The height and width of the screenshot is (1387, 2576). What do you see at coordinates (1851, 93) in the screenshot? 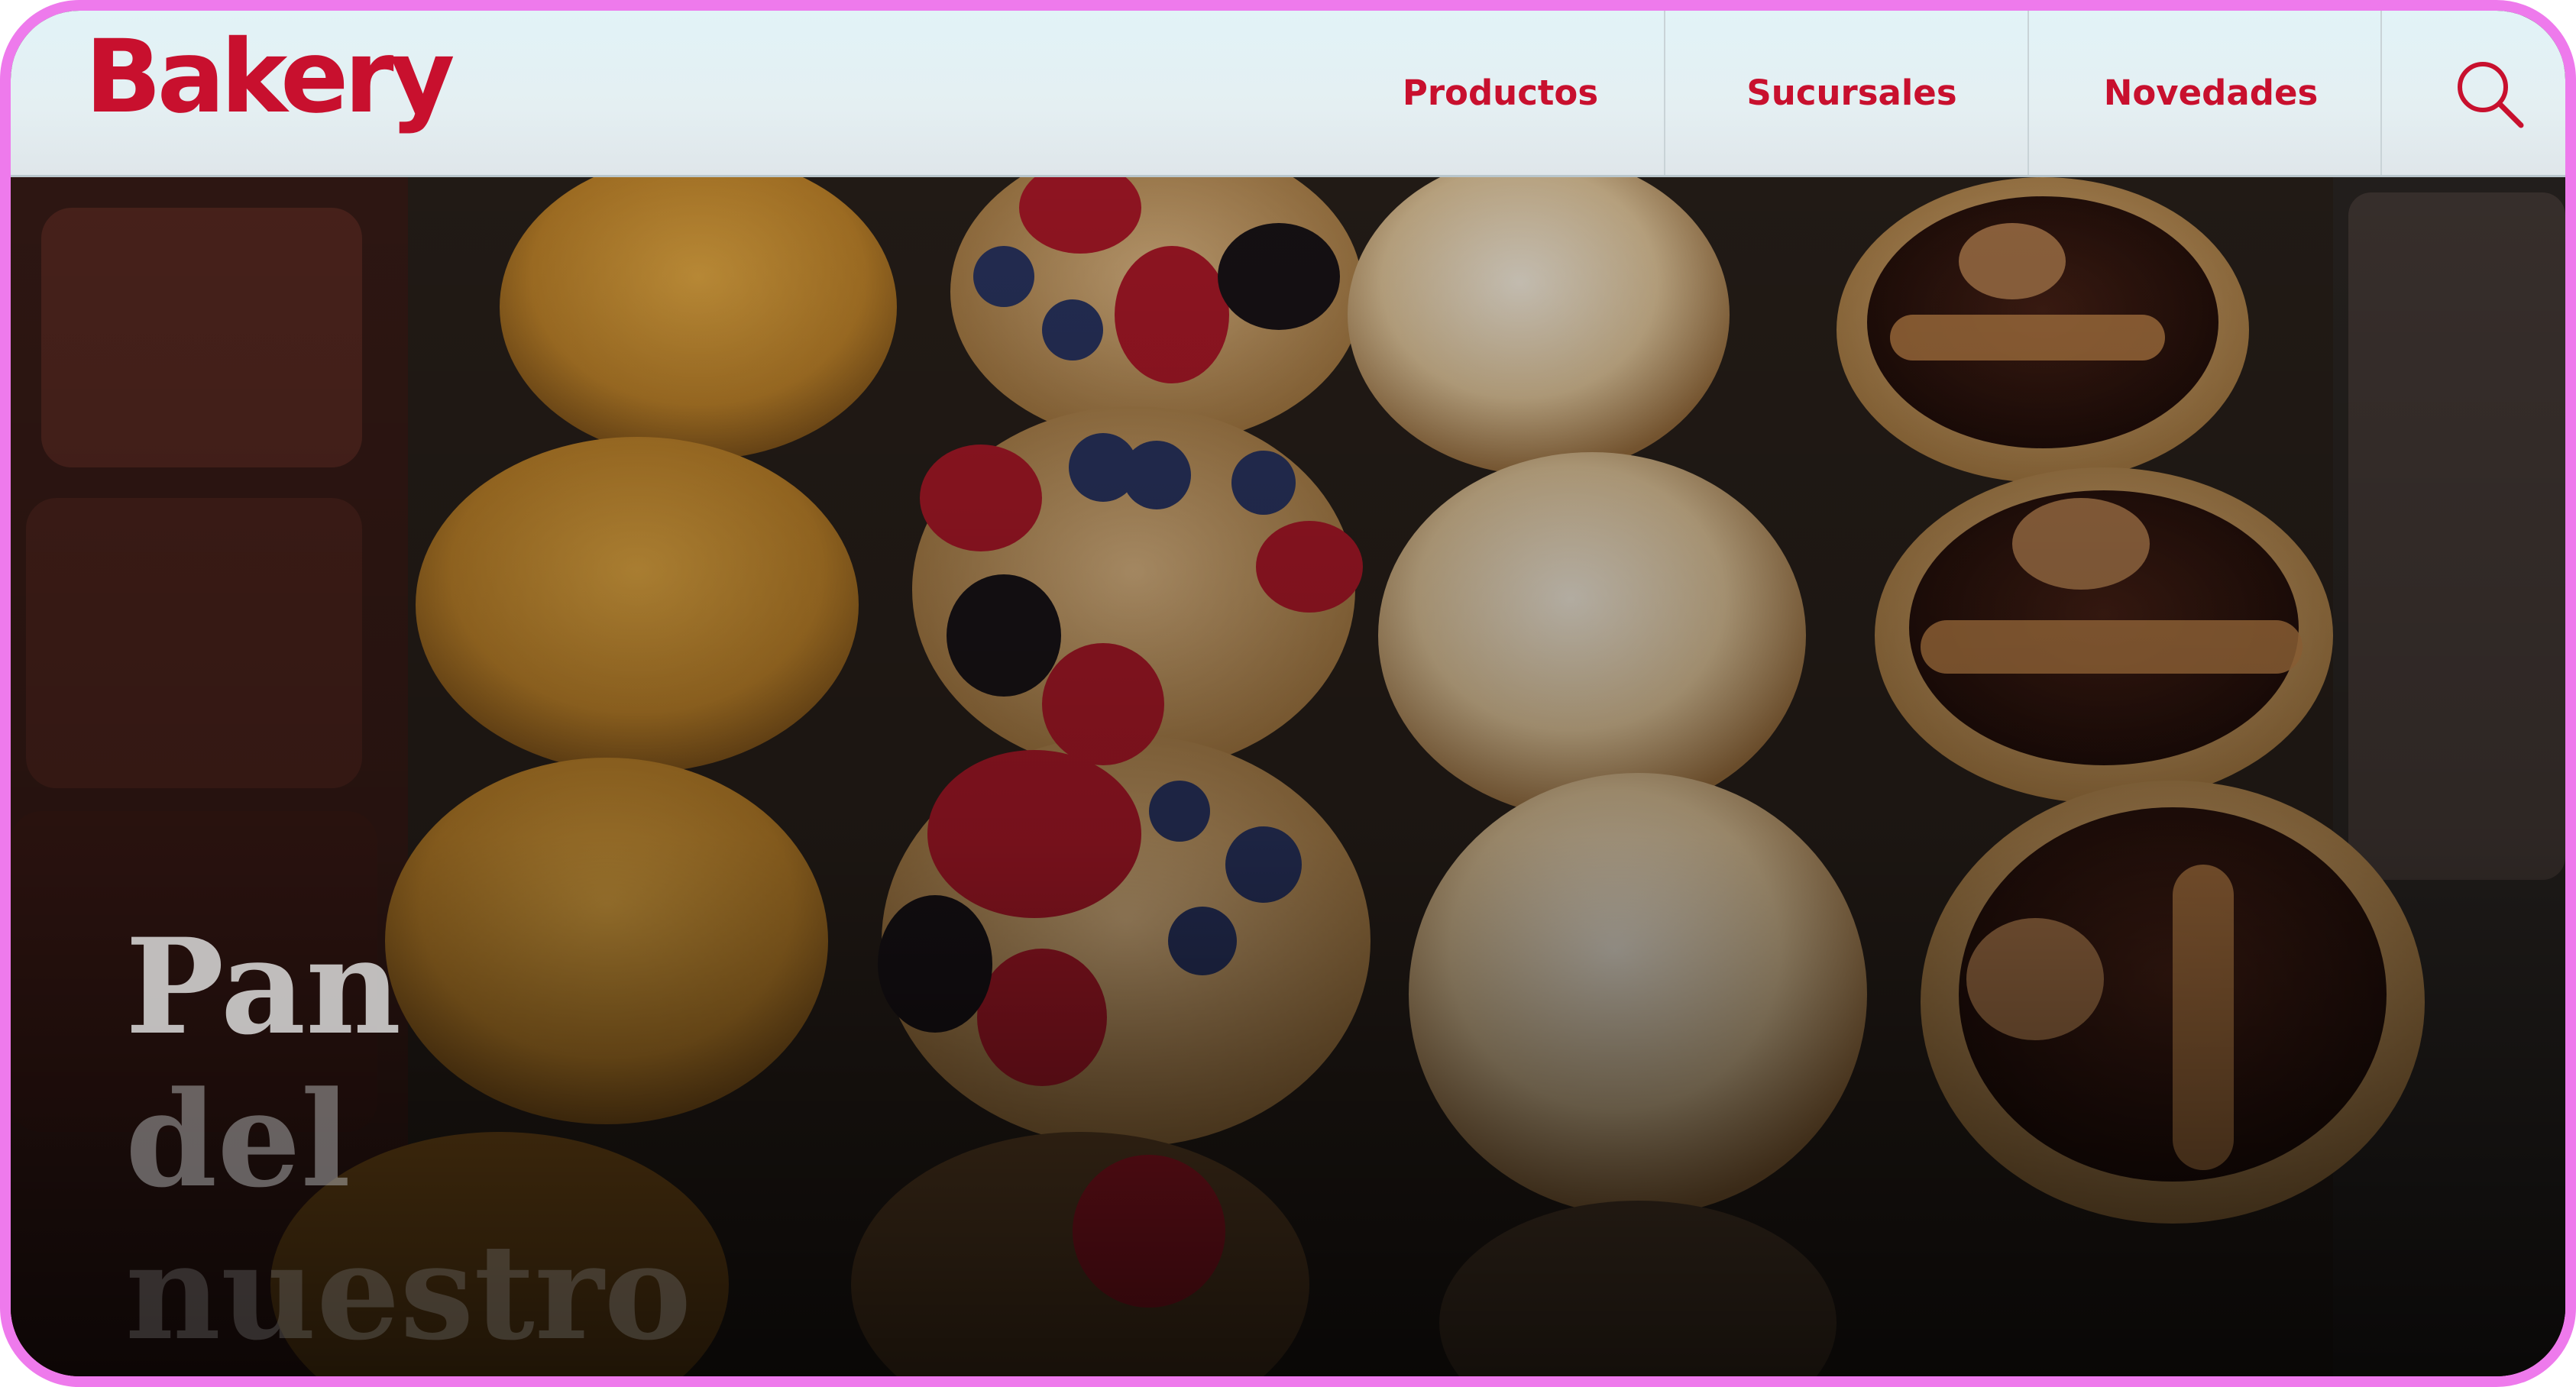
I see `nav-sucursales: Sucursales` at bounding box center [1851, 93].